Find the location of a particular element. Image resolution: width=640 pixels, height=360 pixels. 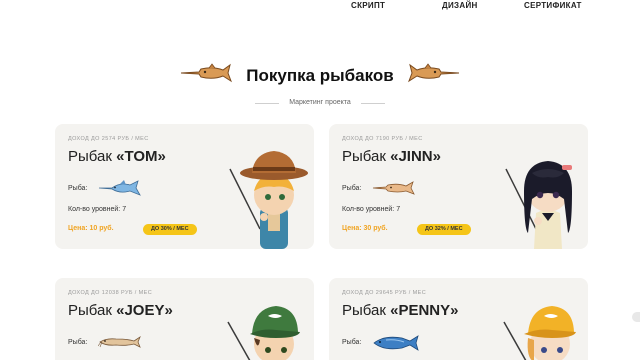

blue-fish-icon is located at coordinates (396, 343).